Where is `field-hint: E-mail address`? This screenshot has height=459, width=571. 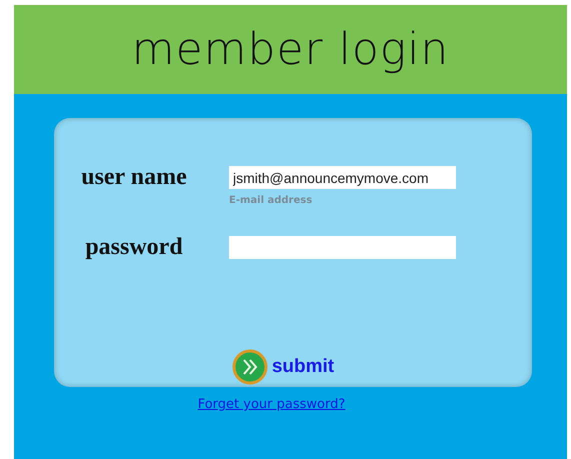 field-hint: E-mail address is located at coordinates (271, 200).